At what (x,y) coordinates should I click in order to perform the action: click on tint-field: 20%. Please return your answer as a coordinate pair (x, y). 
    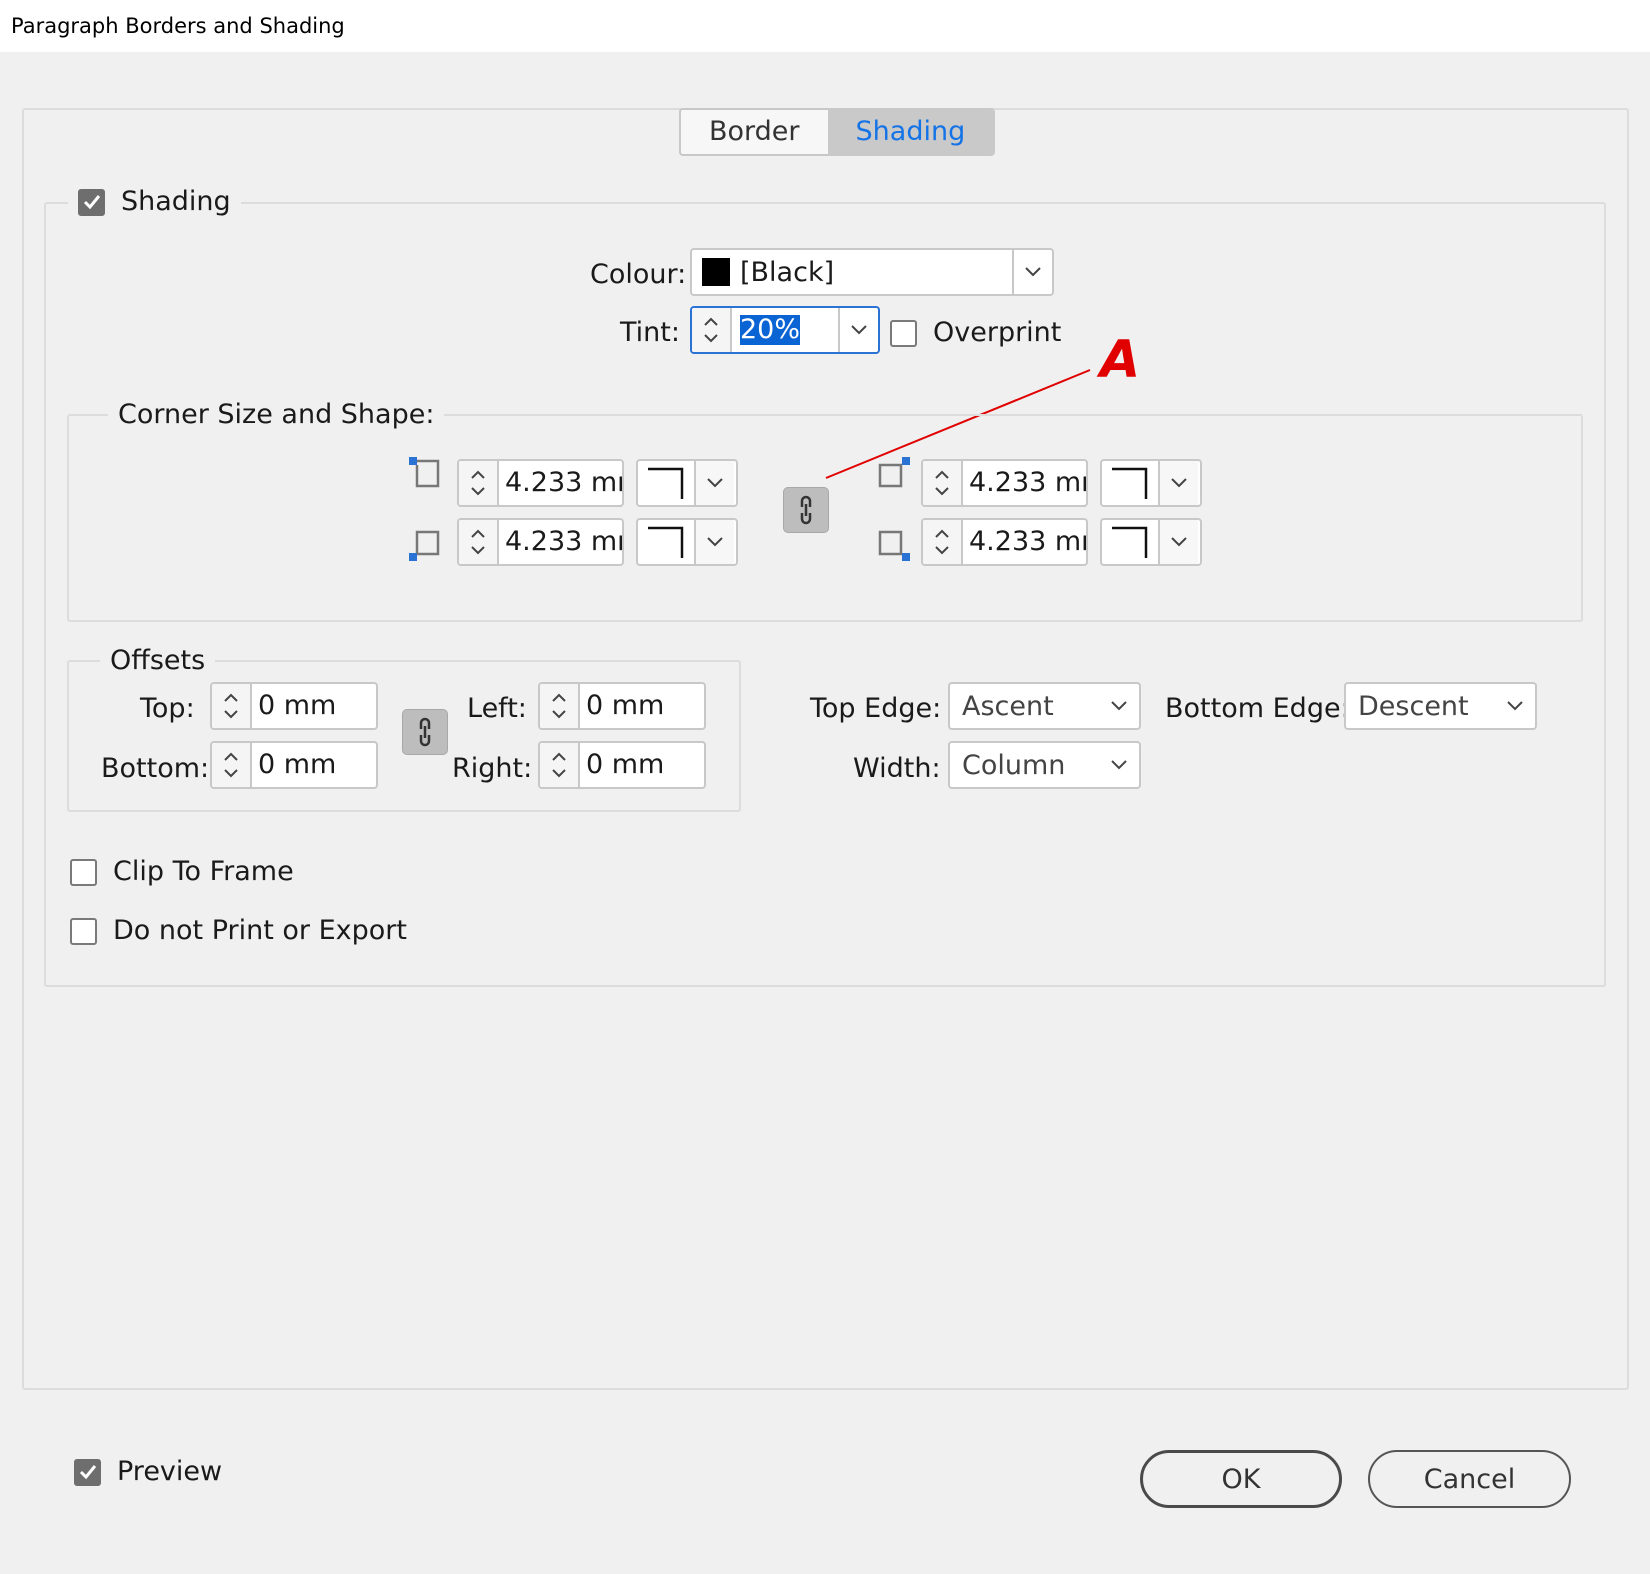
    Looking at the image, I should click on (785, 330).